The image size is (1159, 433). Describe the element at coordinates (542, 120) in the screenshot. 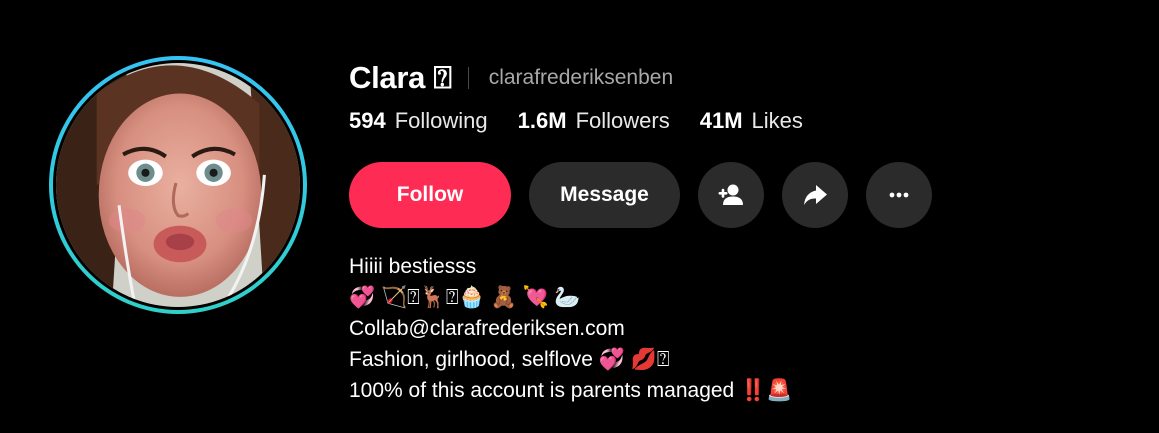

I see `stat-value: 1.6M` at that location.